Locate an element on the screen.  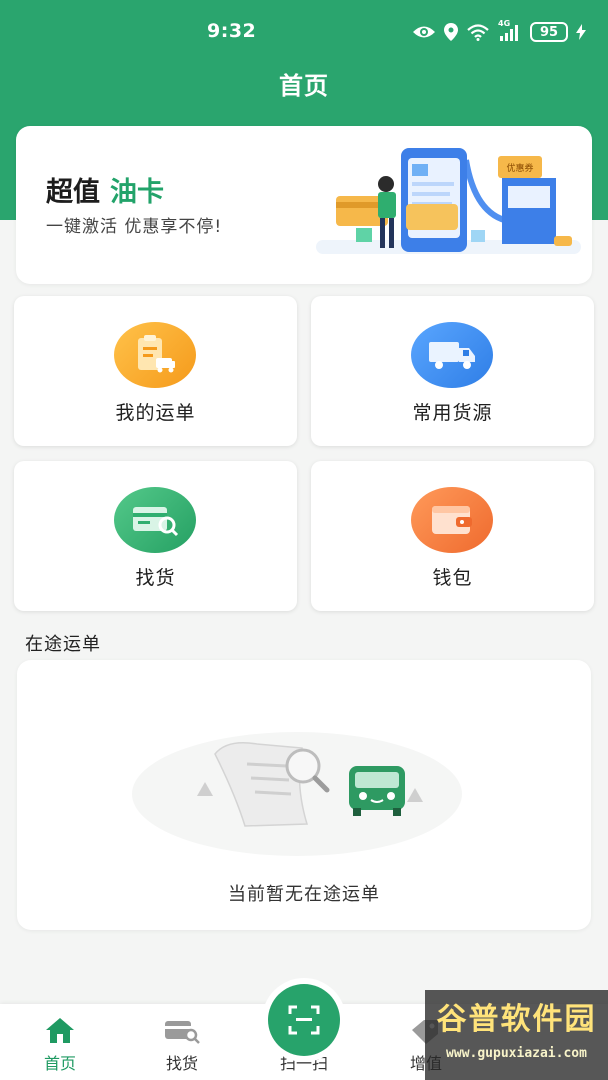
tile-find-goods: 找货 is located at coordinates (155, 536).